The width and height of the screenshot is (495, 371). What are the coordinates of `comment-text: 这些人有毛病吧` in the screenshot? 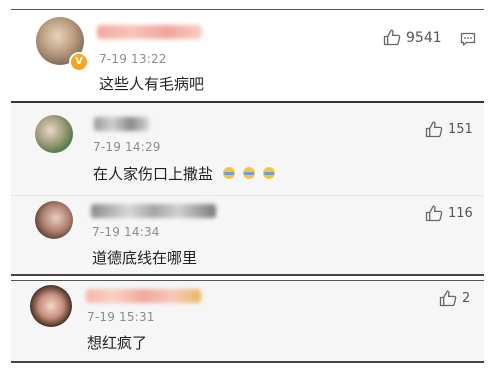 It's located at (152, 84).